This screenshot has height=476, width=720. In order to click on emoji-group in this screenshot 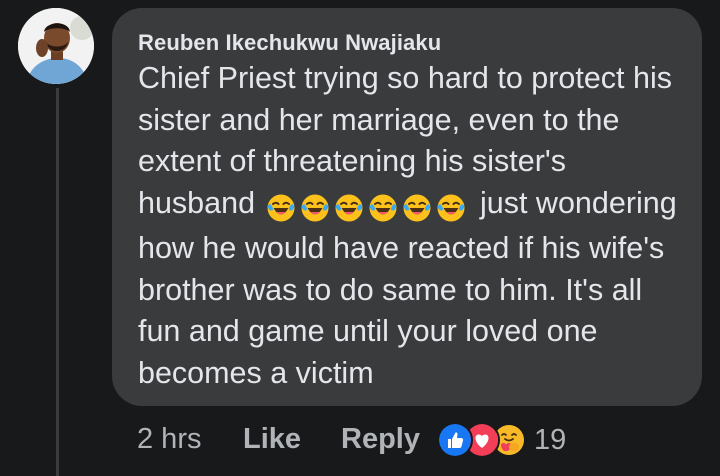, I will do `click(368, 208)`.